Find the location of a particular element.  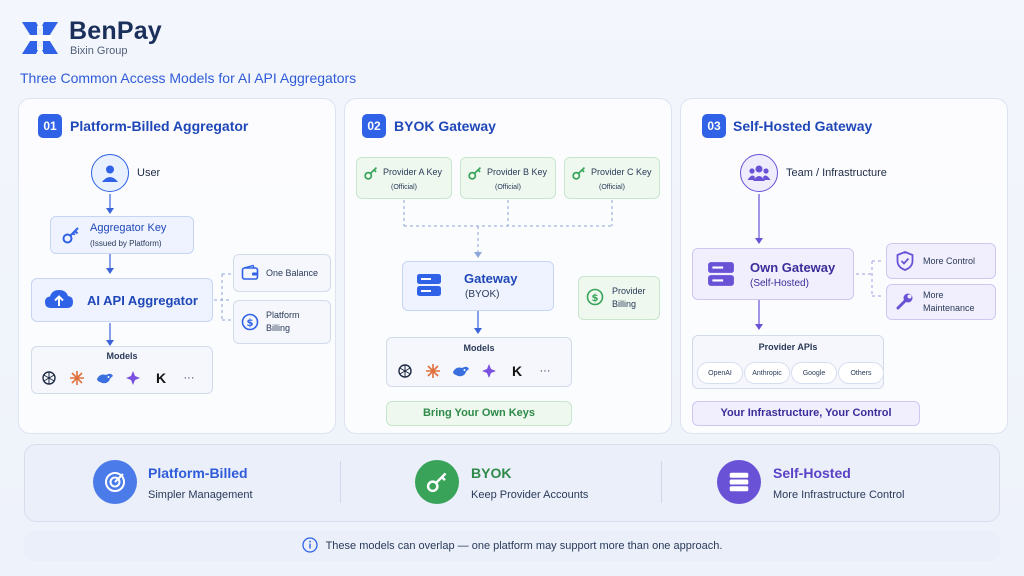

cloud-upload-icon is located at coordinates (59, 302).